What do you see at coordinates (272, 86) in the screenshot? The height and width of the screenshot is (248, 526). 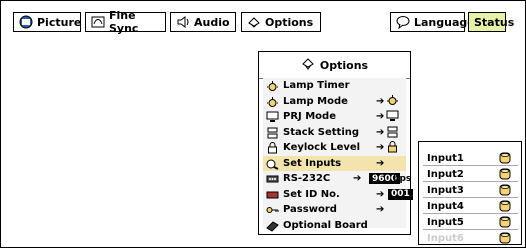 I see `lamp-timer-icon` at bounding box center [272, 86].